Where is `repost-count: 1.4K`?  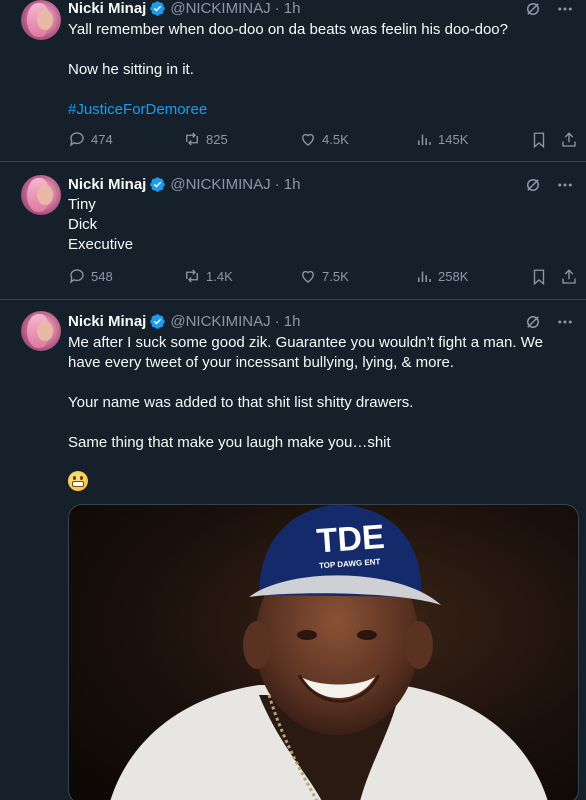 repost-count: 1.4K is located at coordinates (219, 276).